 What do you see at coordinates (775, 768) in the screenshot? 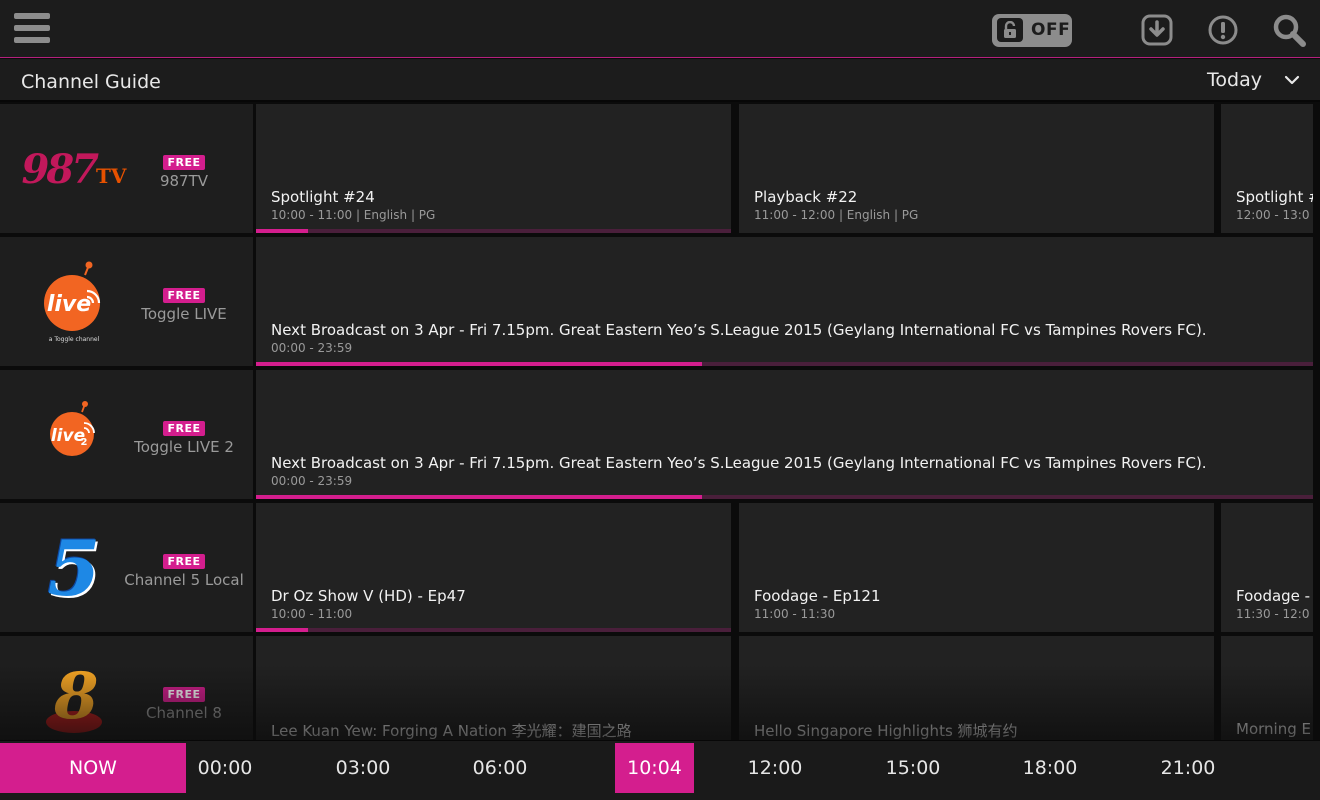
I see `time-tick: 12:00` at bounding box center [775, 768].